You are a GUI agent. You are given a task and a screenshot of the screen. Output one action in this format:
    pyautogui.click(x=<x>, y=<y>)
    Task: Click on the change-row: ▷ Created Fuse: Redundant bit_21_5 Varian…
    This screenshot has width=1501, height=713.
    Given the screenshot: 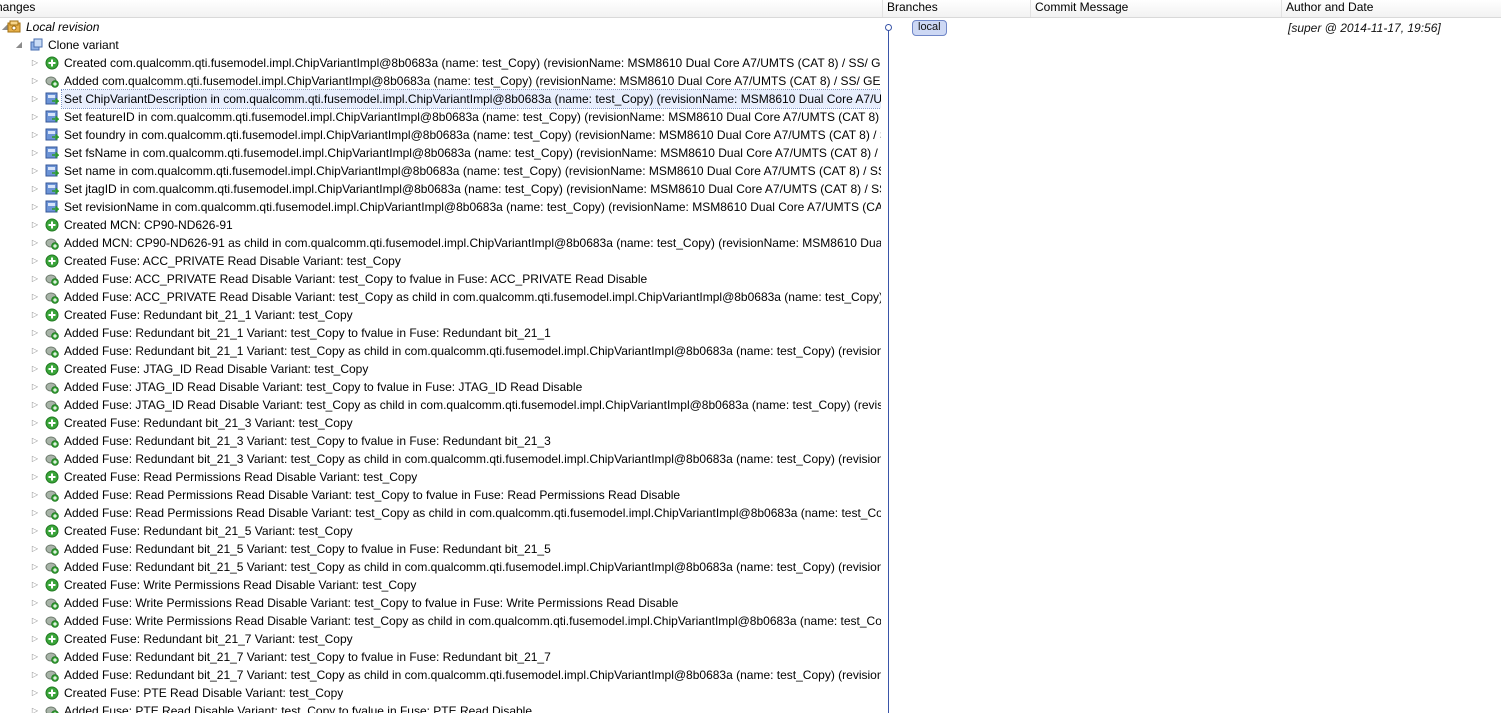 What is the action you would take?
    pyautogui.click(x=440, y=531)
    